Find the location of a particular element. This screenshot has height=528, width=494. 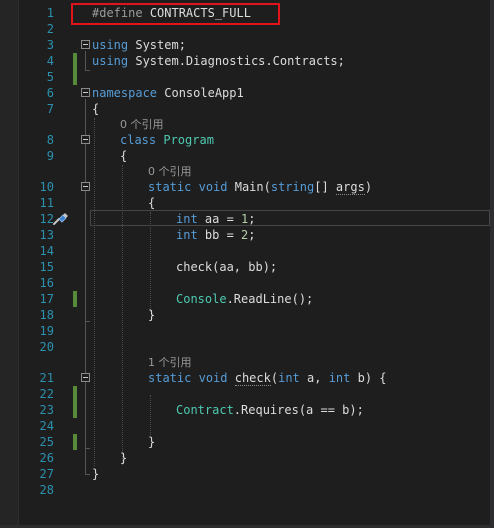

class-name: Contract is located at coordinates (205, 410).